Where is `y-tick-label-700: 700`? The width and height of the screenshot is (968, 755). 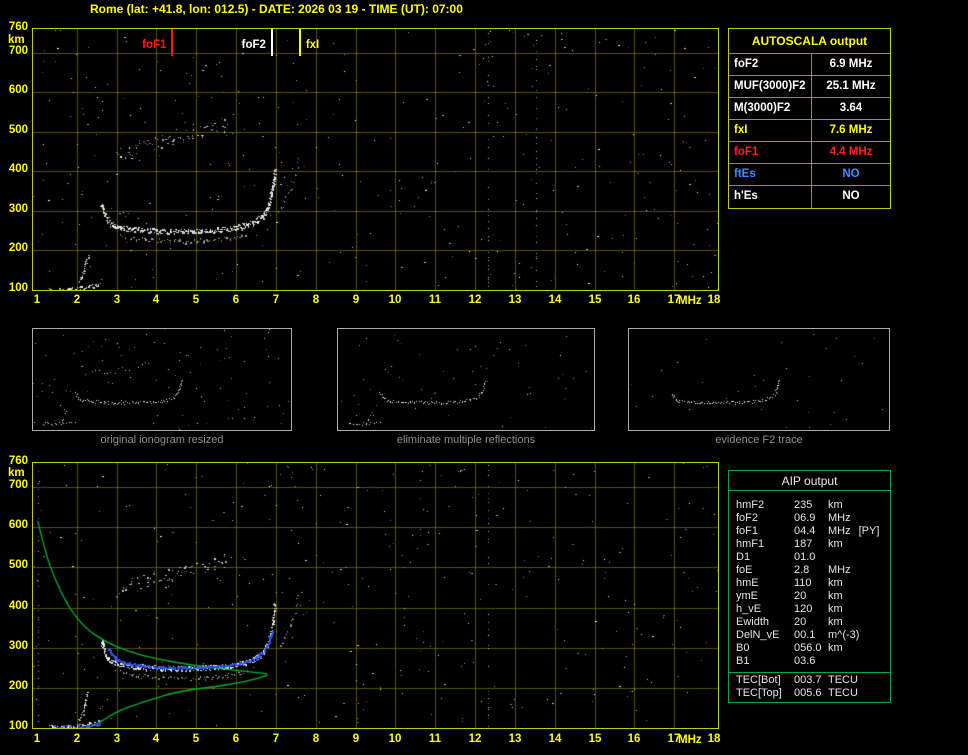
y-tick-label-700: 700 is located at coordinates (18, 51).